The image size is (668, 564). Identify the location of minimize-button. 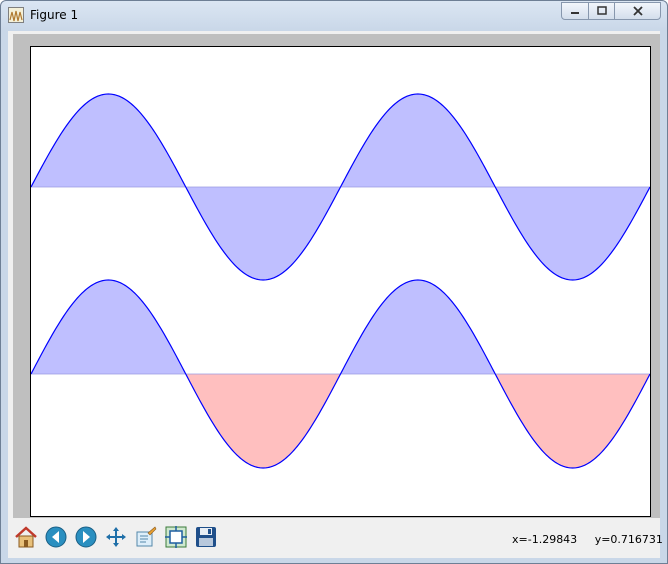
(575, 11).